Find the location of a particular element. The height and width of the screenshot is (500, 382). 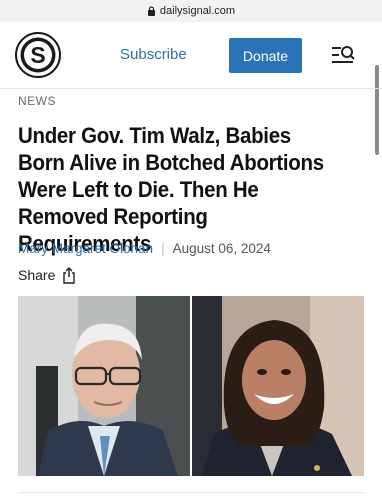

share-button: Share is located at coordinates (47, 275).